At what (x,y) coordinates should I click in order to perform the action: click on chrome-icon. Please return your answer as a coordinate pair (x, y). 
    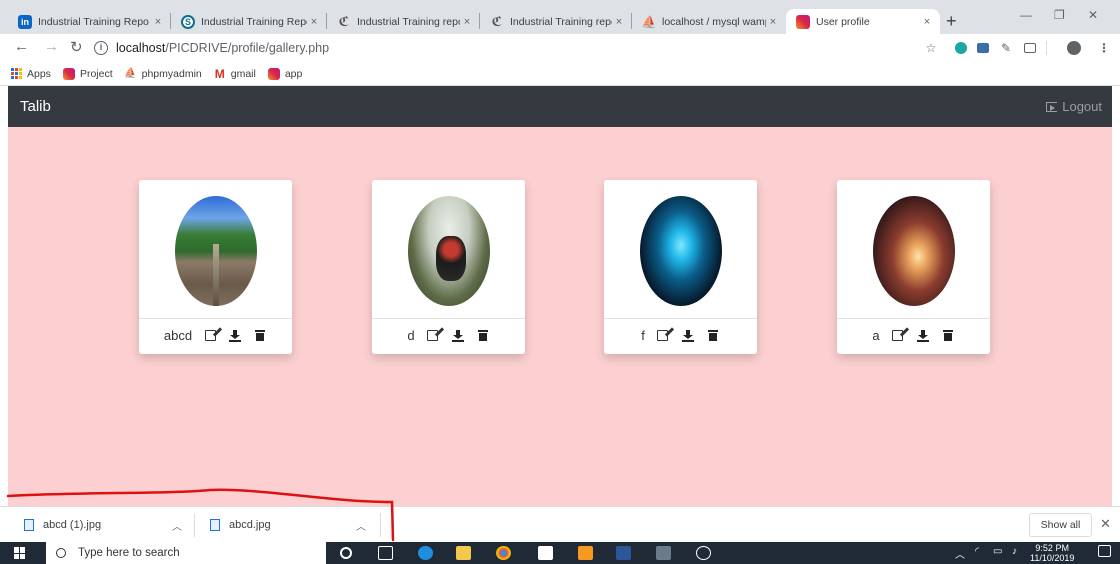
    Looking at the image, I should click on (503, 553).